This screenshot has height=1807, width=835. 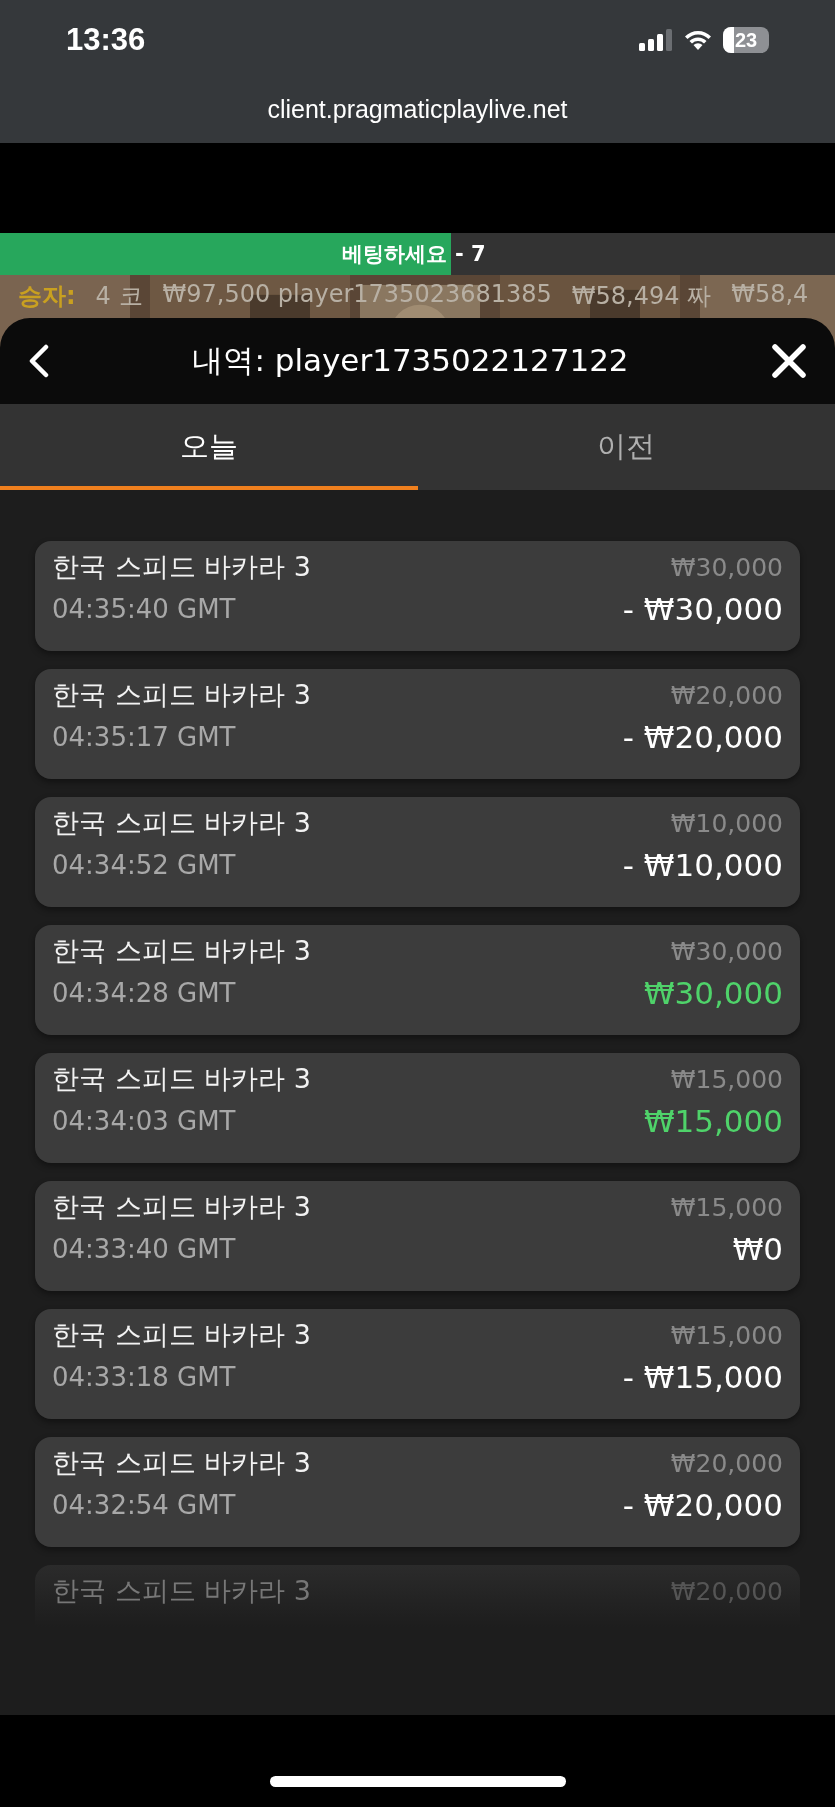 What do you see at coordinates (417, 109) in the screenshot?
I see `address-text: client.pragmaticplaylive.net` at bounding box center [417, 109].